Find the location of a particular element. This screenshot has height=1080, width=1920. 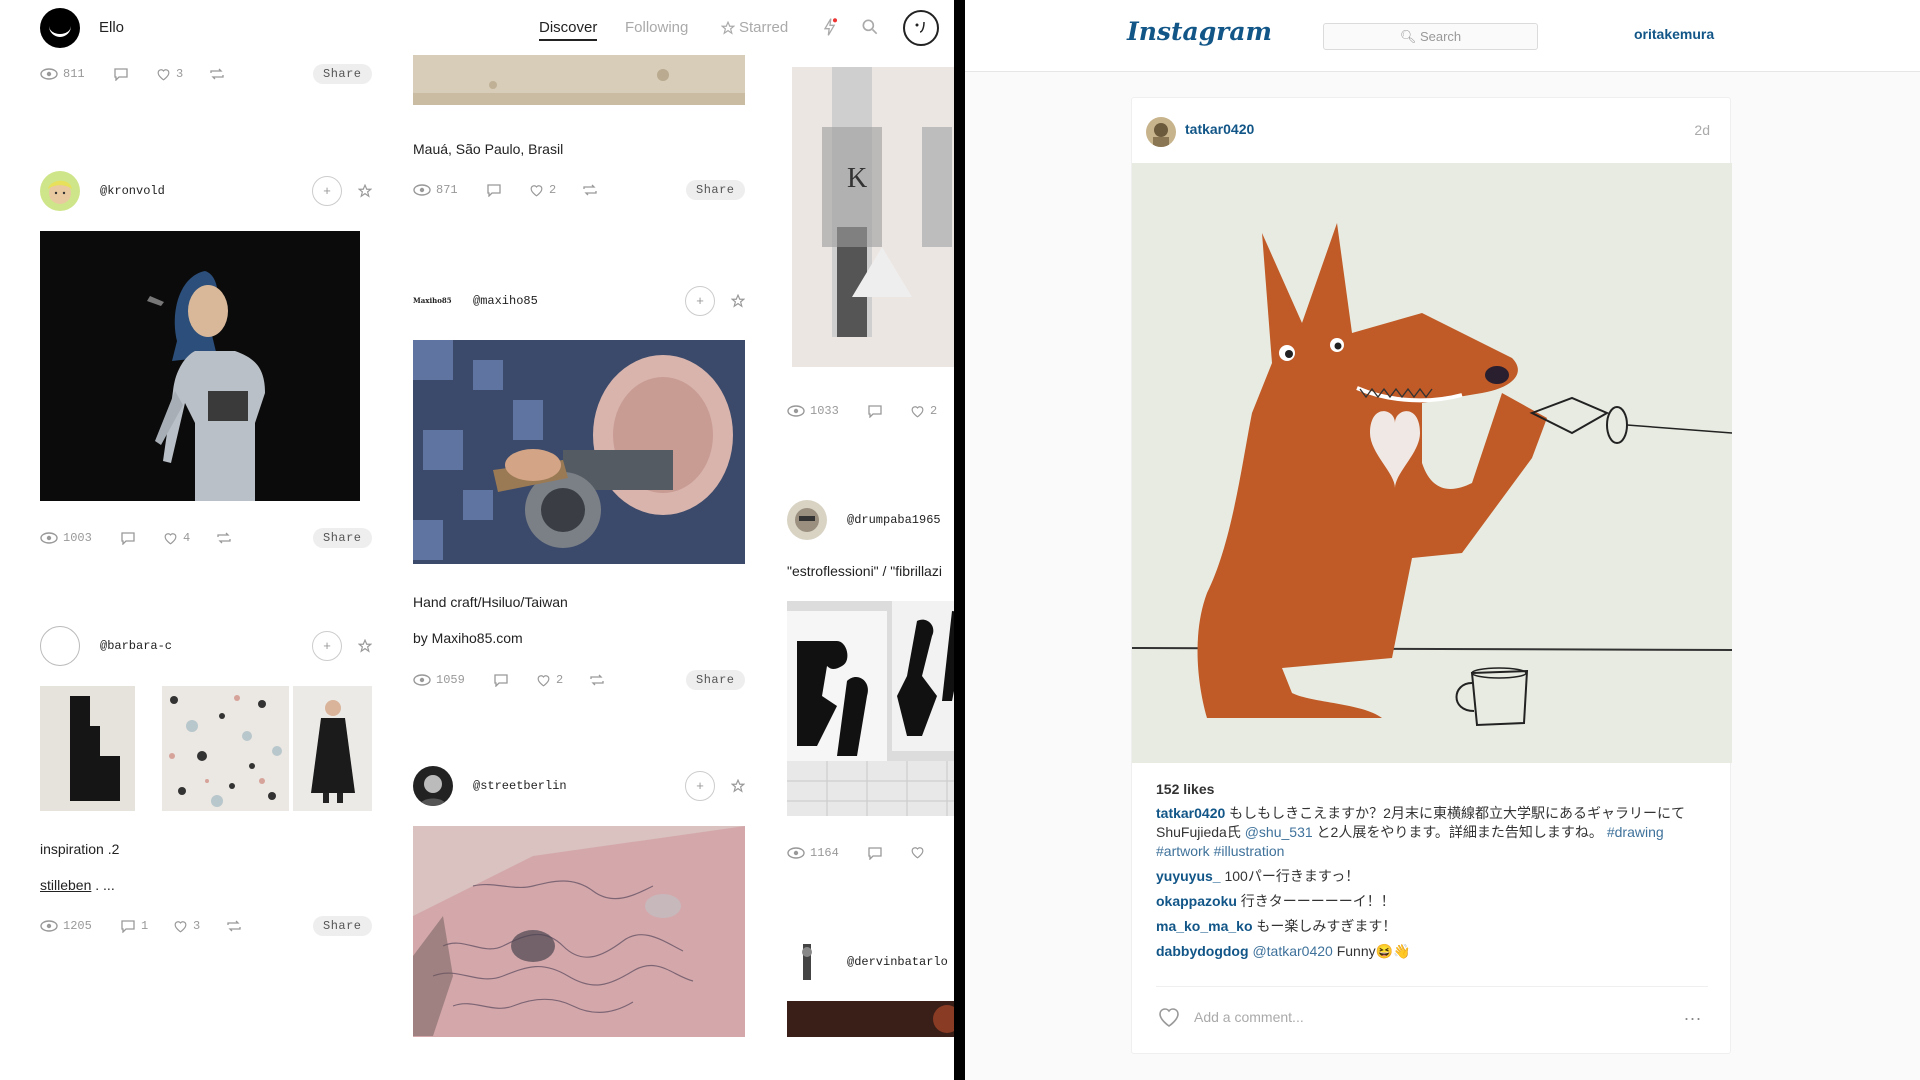

caption-text: もしもしきこえますか？2月末に東横線都立大学駅にあるギャラリーにて is located at coordinates (1457, 813).